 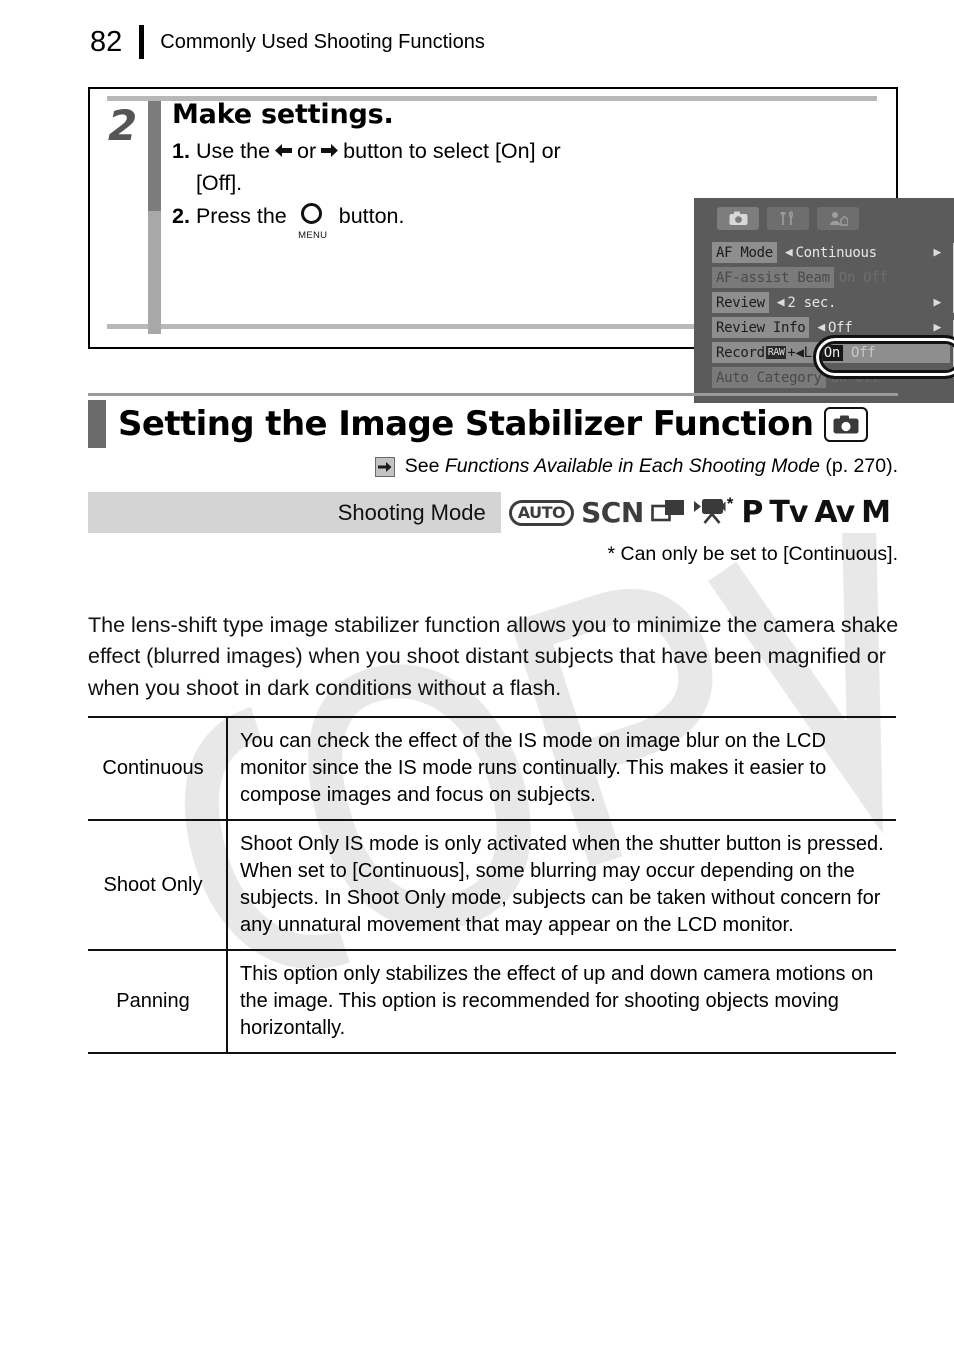 What do you see at coordinates (888, 377) in the screenshot?
I see `lcd-value-auto-category: On Off` at bounding box center [888, 377].